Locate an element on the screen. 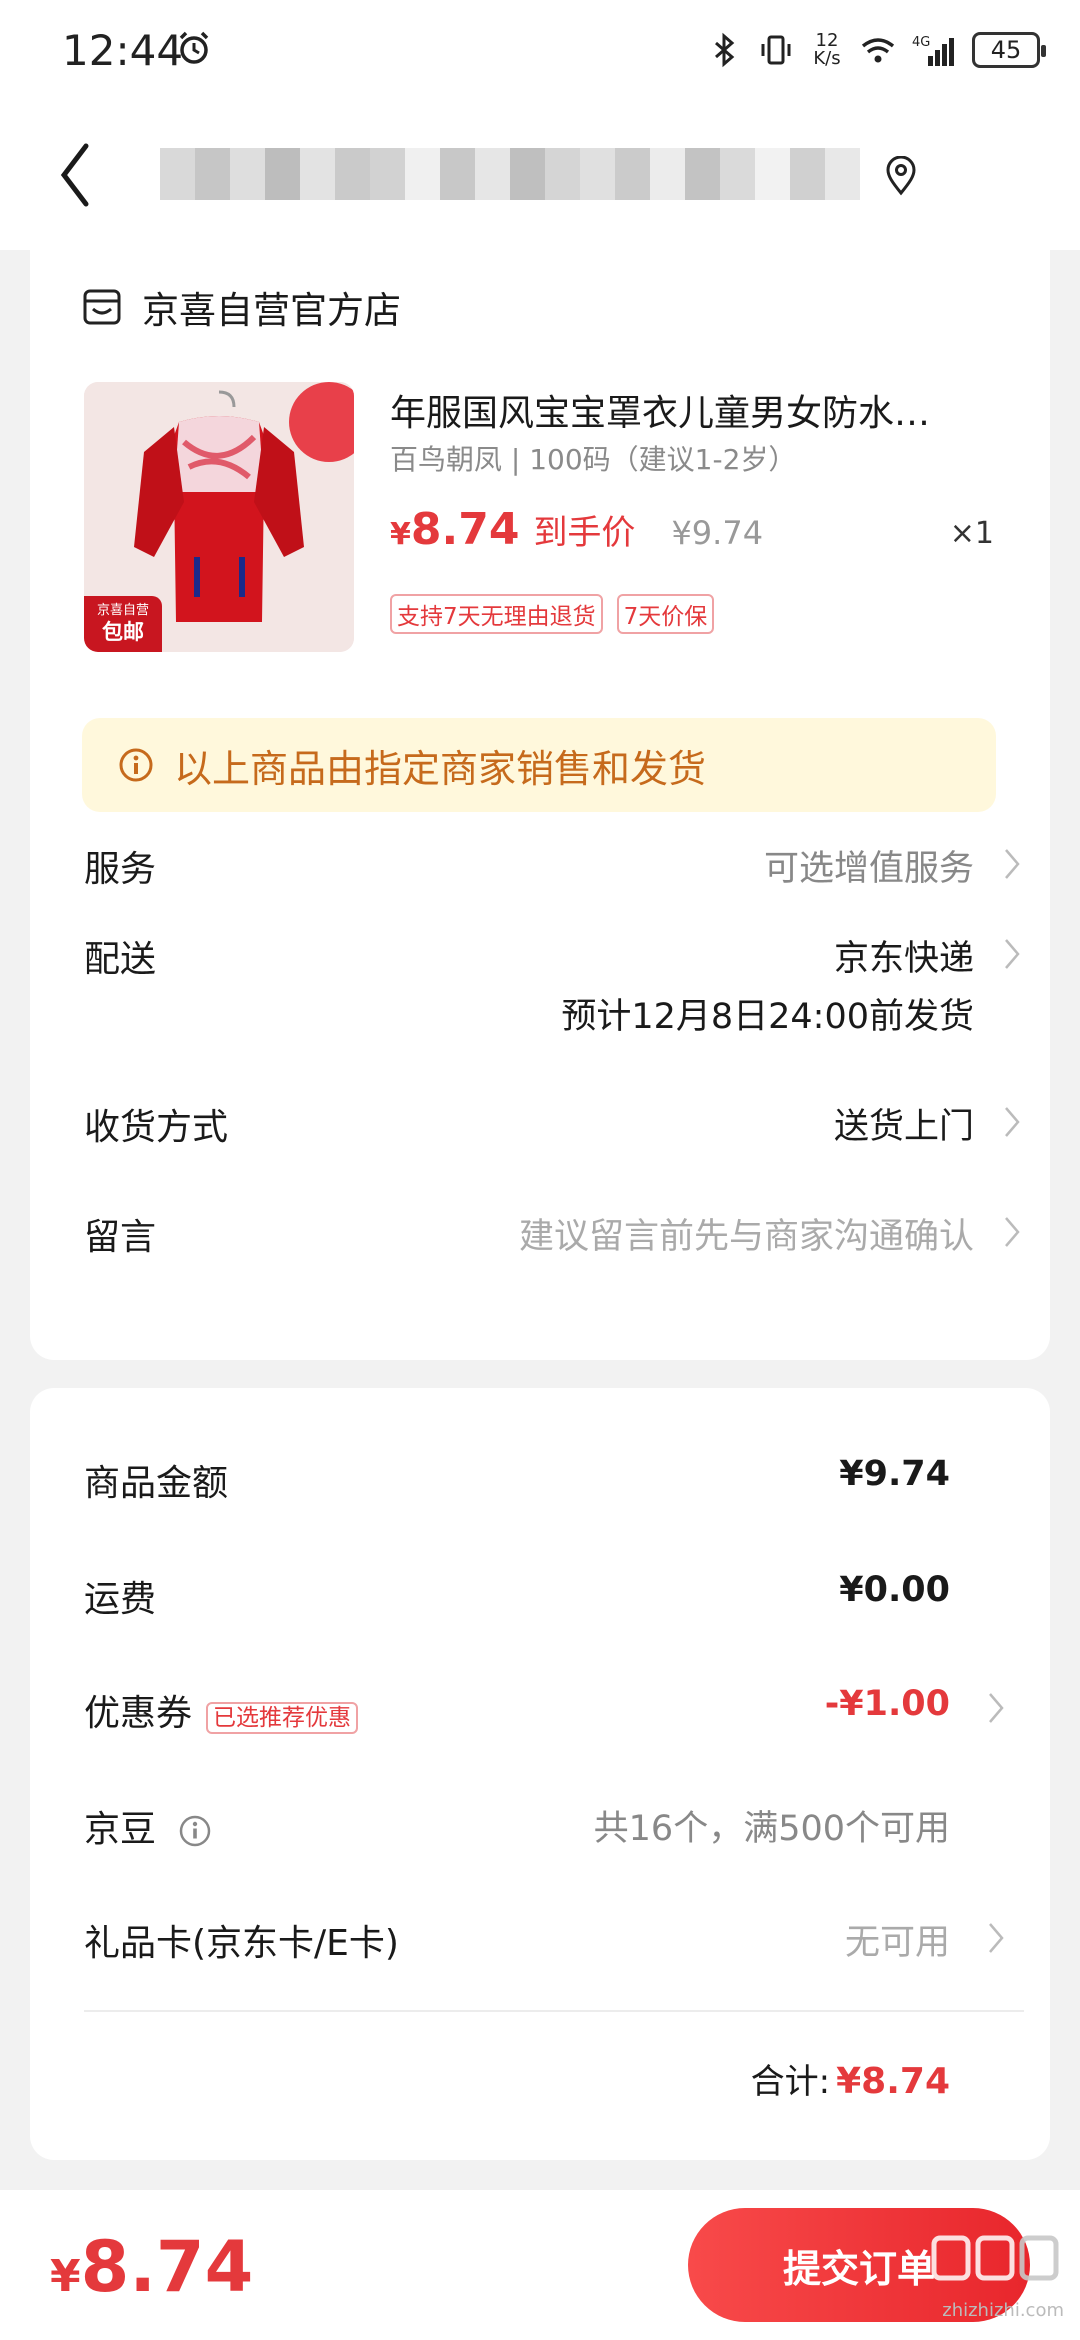 This screenshot has height=2340, width=1080. bottom-total-price: ¥8.74 is located at coordinates (151, 2267).